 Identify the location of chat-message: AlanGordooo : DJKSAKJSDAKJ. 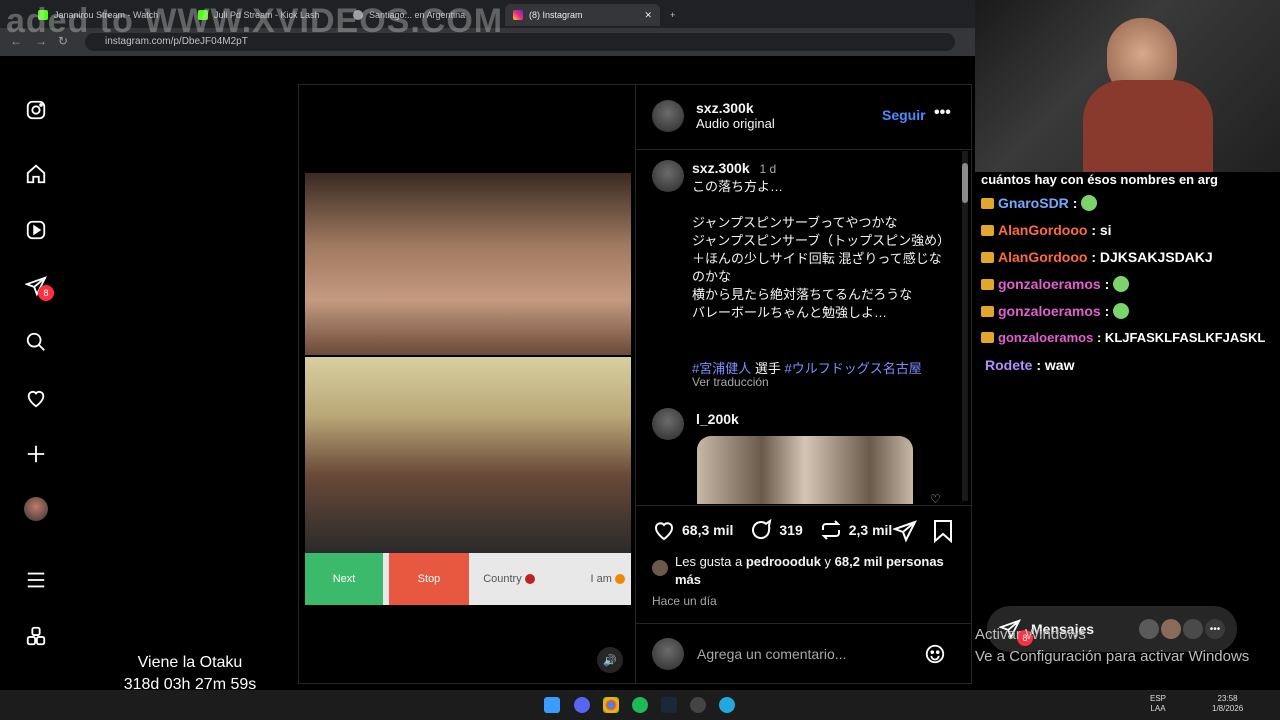
(1097, 257).